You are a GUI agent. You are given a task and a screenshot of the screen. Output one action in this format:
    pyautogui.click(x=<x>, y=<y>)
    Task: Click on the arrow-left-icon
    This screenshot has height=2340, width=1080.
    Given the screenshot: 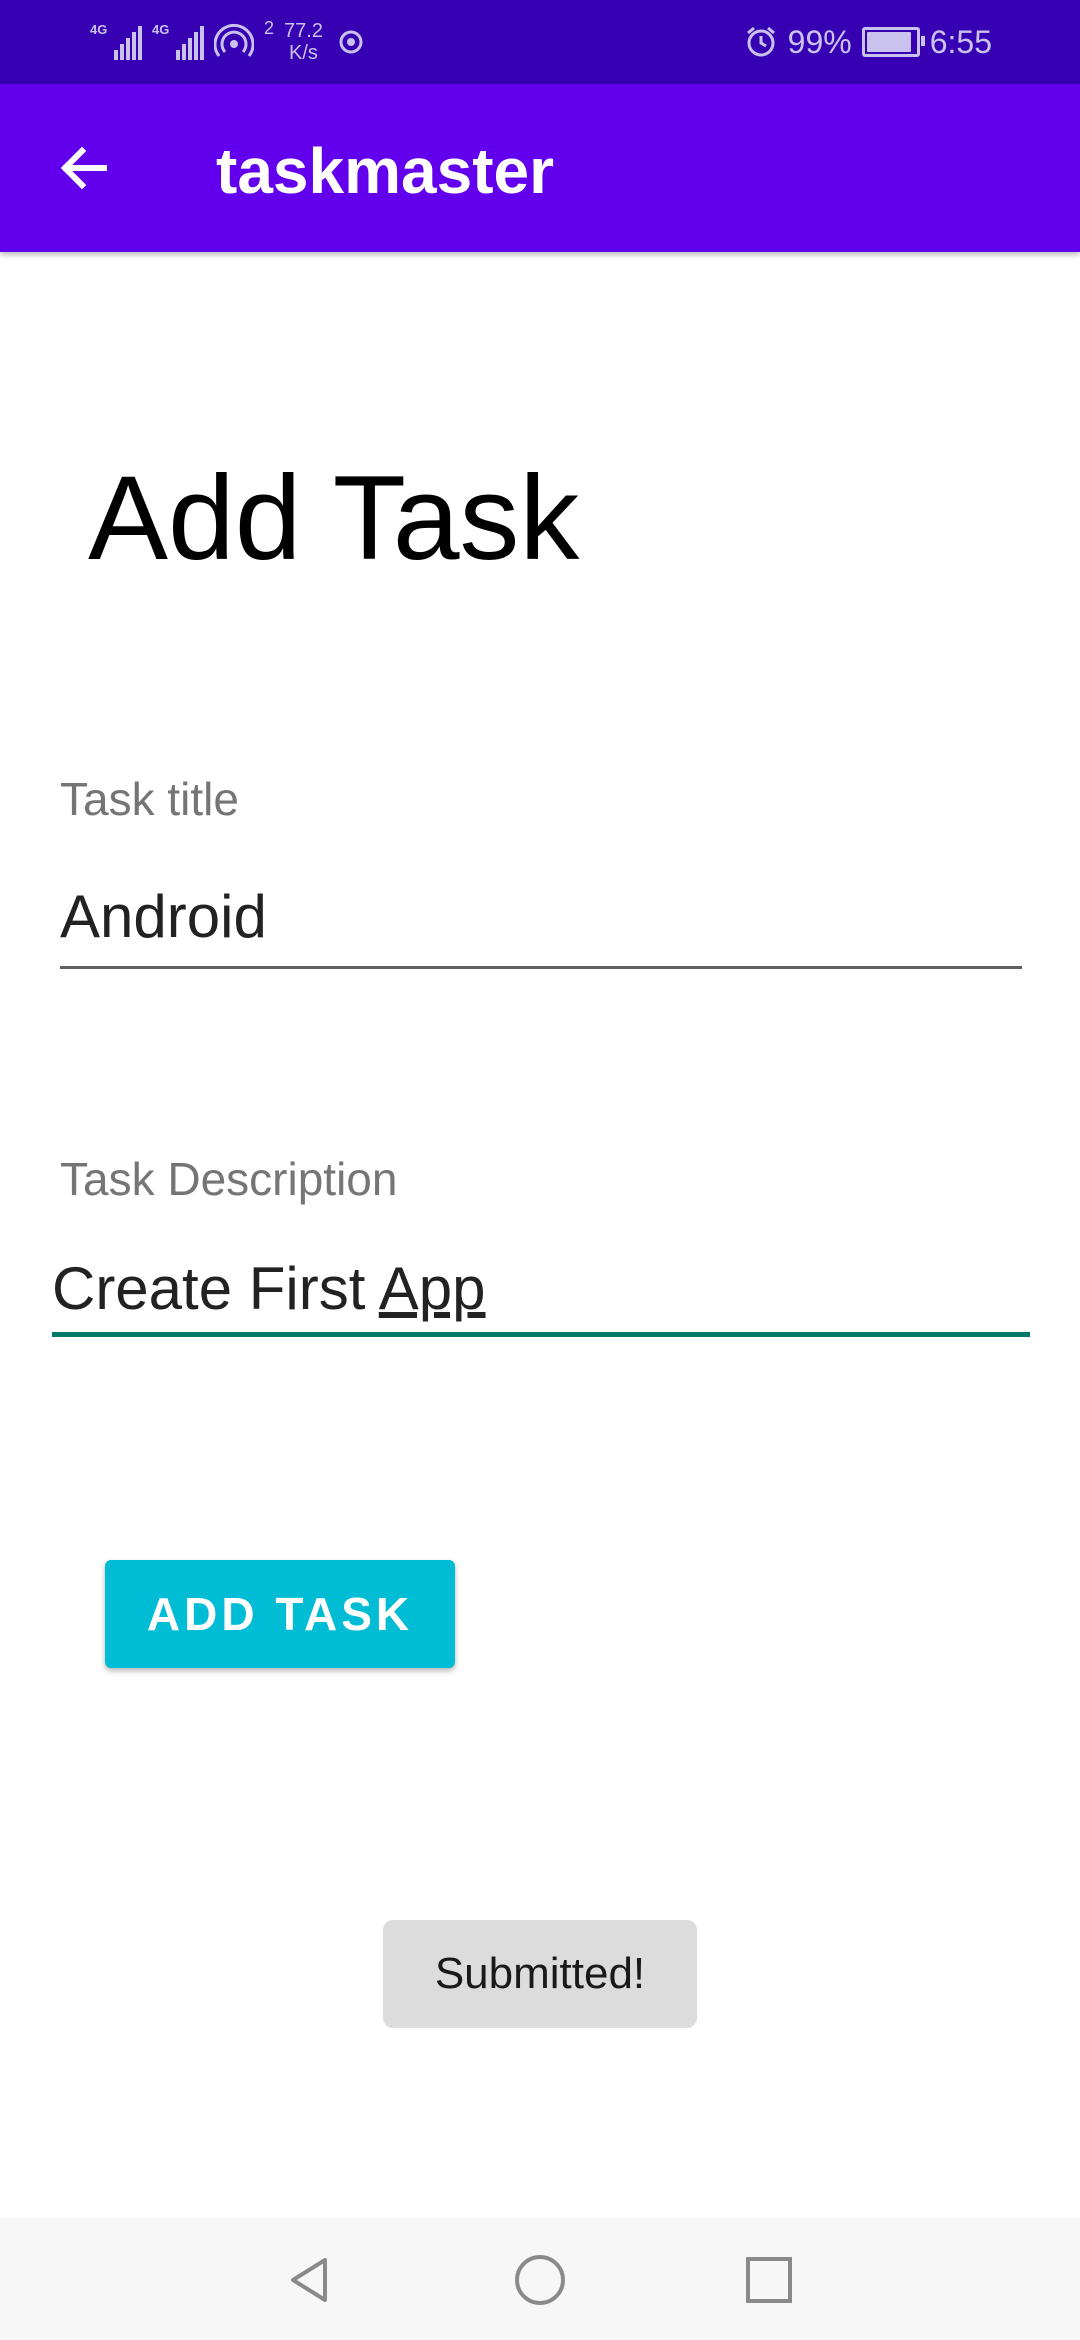 What is the action you would take?
    pyautogui.click(x=83, y=168)
    